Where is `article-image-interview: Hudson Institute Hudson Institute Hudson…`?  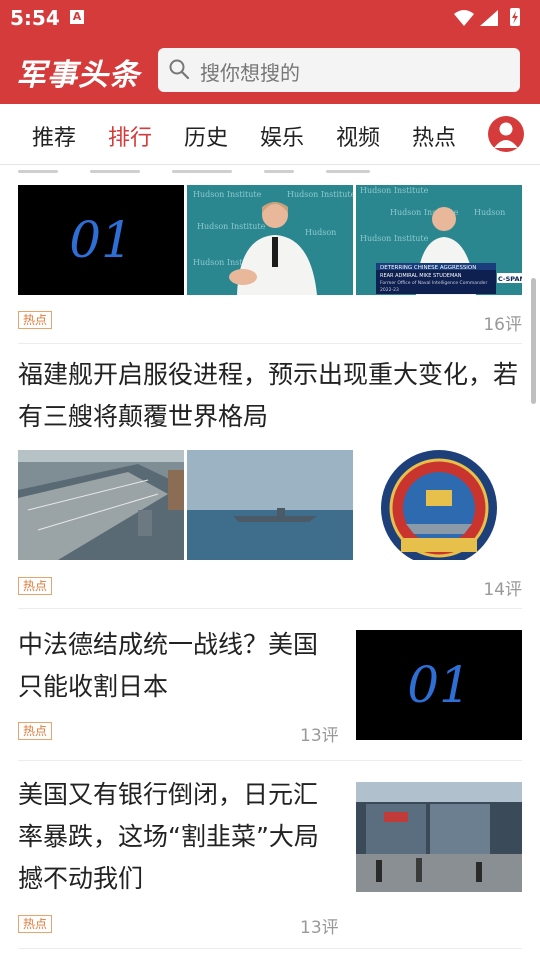
article-image-interview: Hudson Institute Hudson Institute Hudson… is located at coordinates (270, 240).